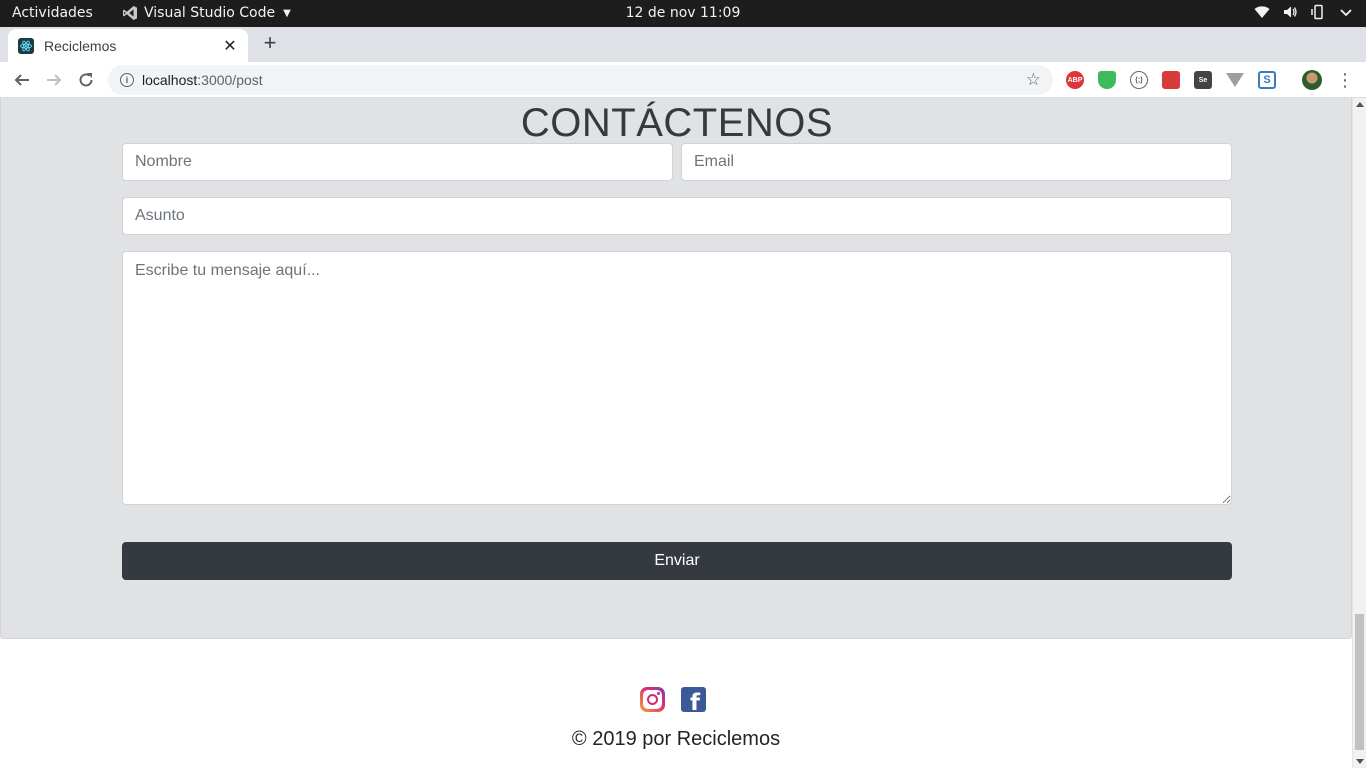  What do you see at coordinates (1317, 12) in the screenshot?
I see `rotation-lock-icon` at bounding box center [1317, 12].